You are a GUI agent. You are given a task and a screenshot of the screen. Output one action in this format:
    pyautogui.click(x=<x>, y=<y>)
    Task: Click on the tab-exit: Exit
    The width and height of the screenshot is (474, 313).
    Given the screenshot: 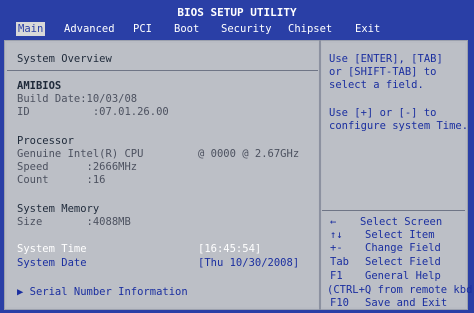 What is the action you would take?
    pyautogui.click(x=367, y=29)
    